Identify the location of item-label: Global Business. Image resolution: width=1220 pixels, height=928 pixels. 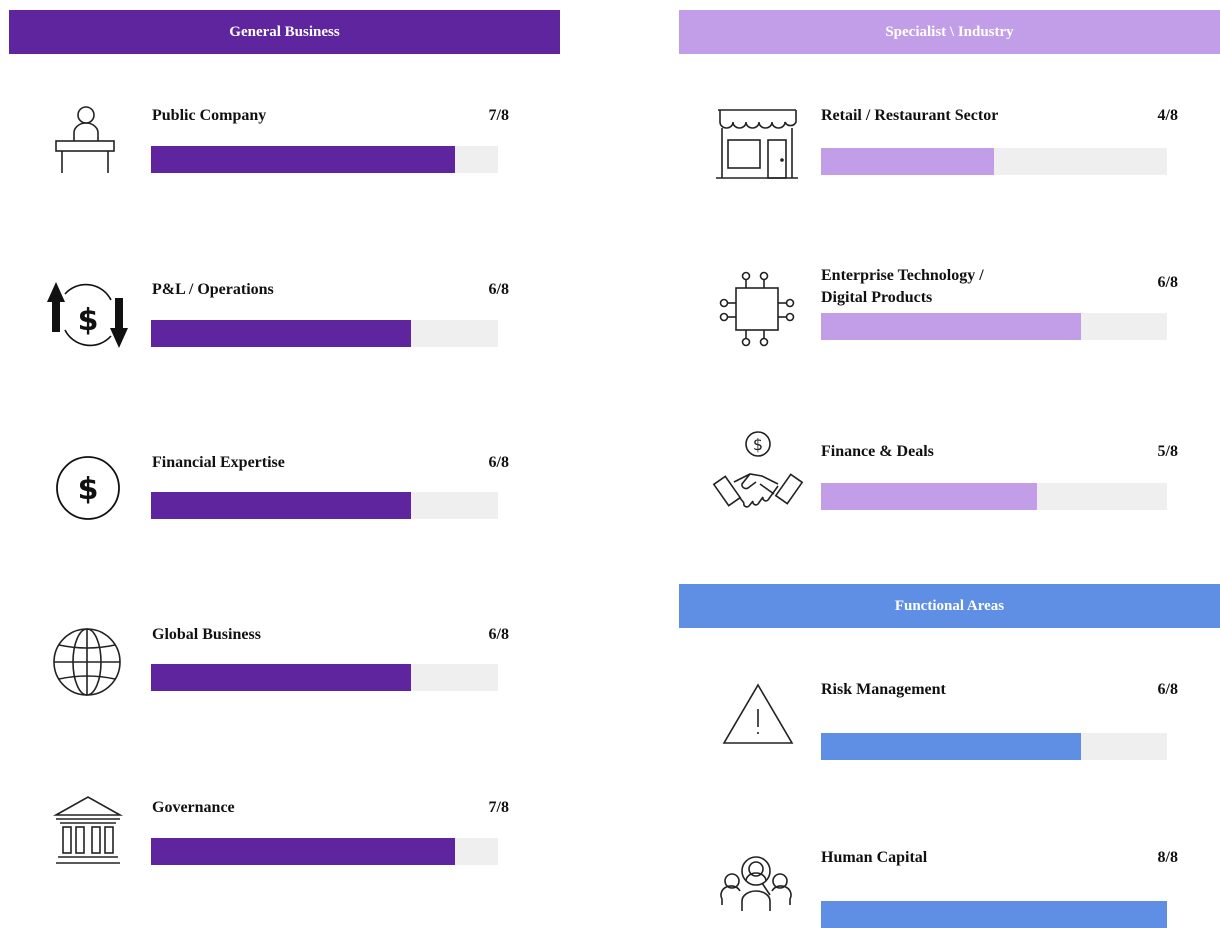
(206, 634).